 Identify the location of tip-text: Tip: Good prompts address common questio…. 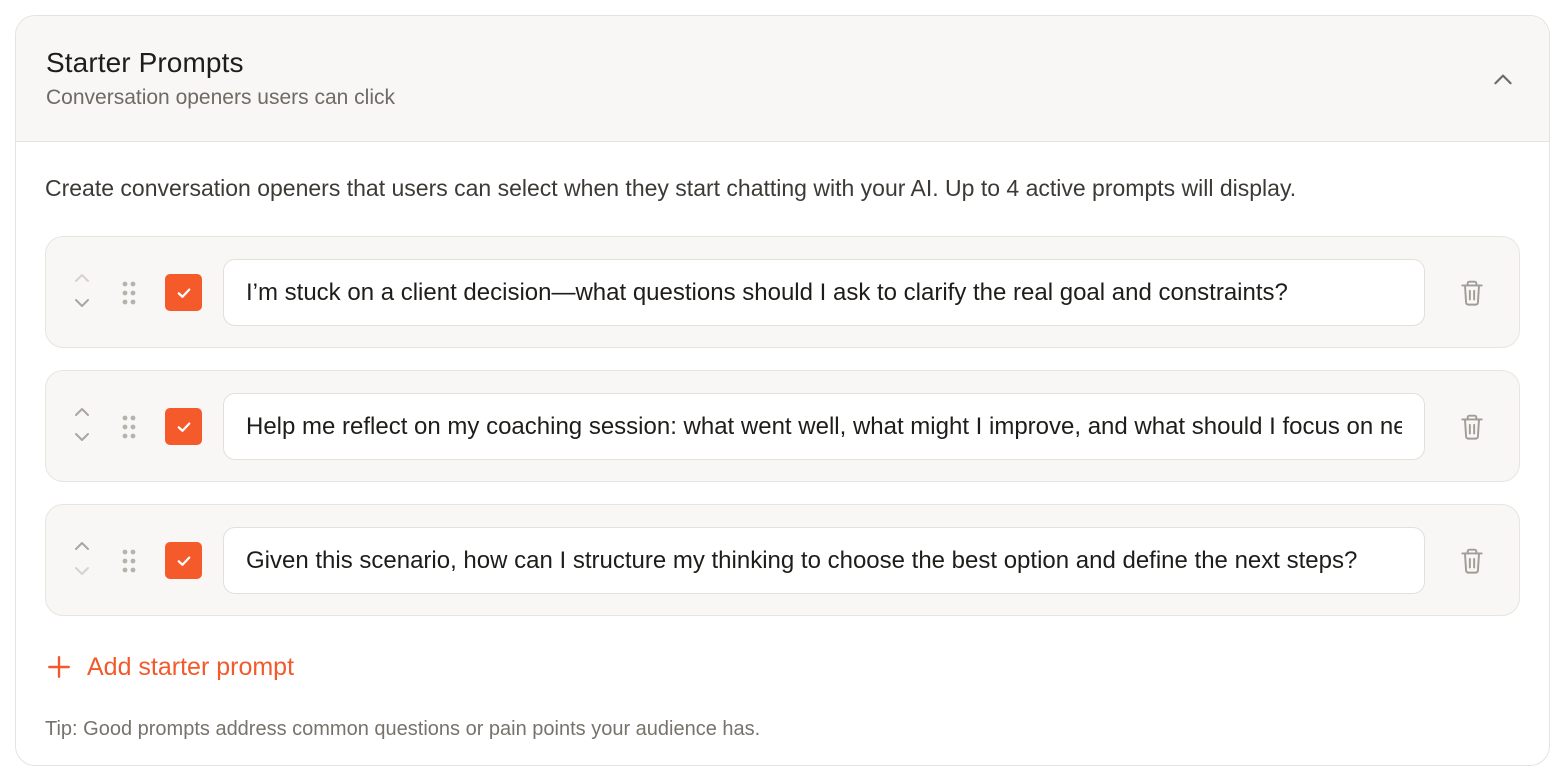
(403, 729).